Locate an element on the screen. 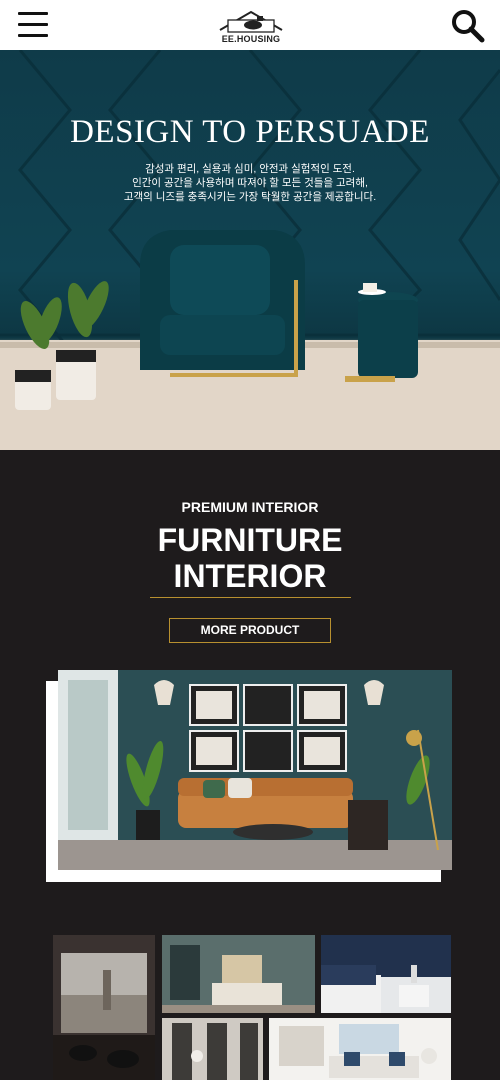 This screenshot has height=1080, width=500. gallery-thumb-office is located at coordinates (104, 1007).